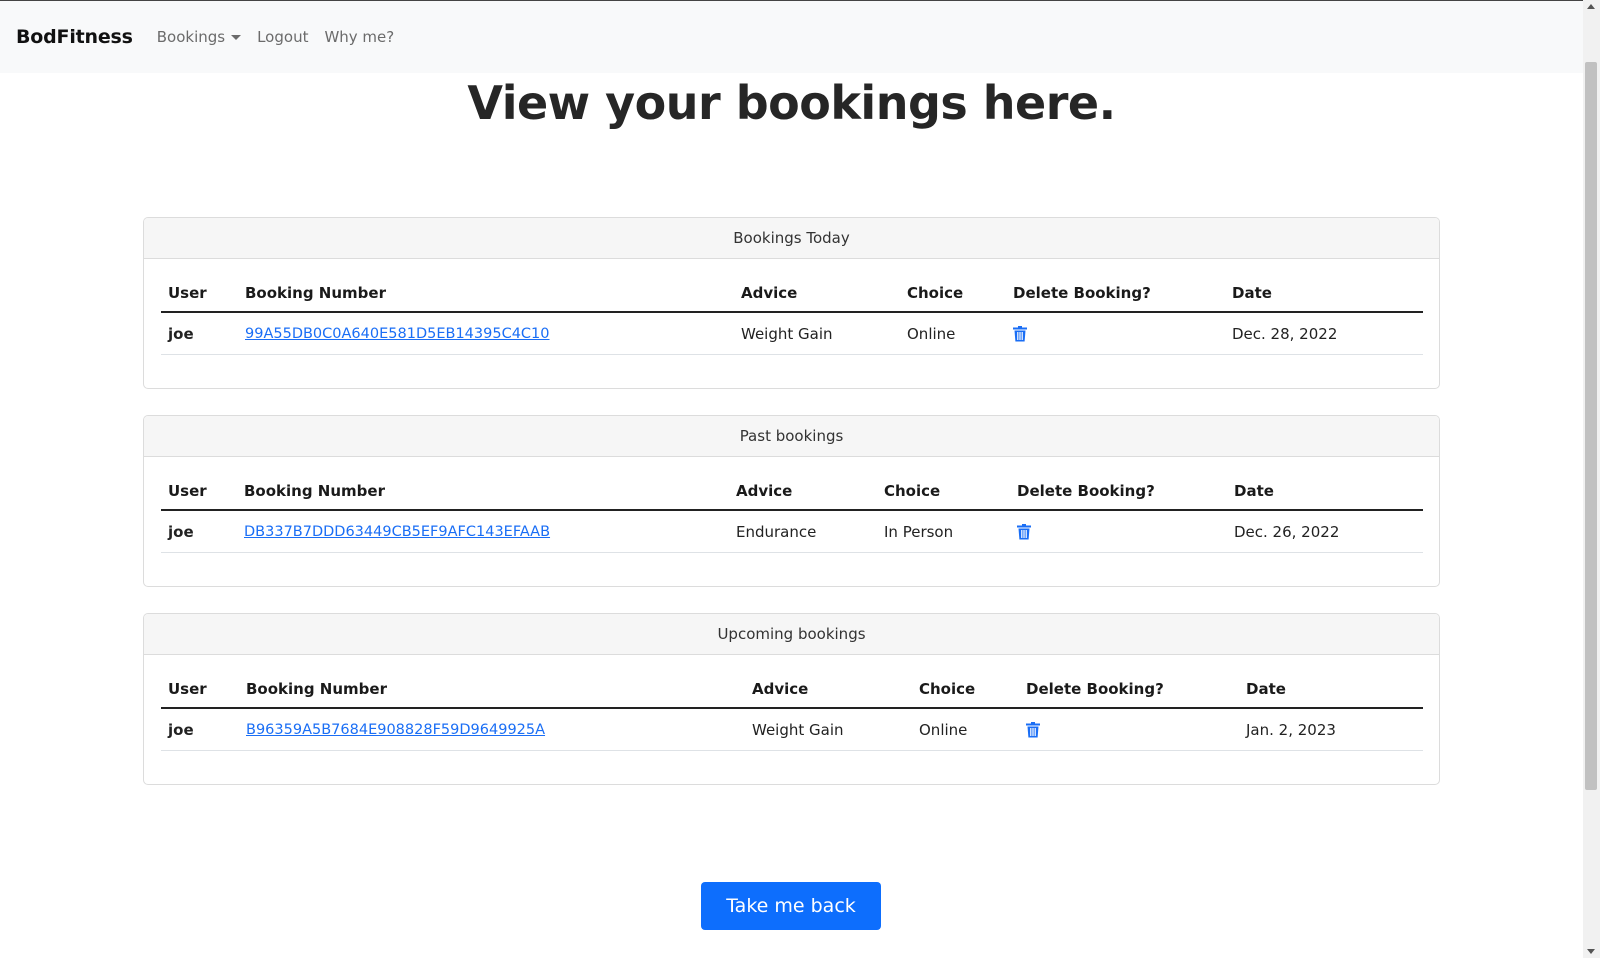 The width and height of the screenshot is (1600, 958). What do you see at coordinates (791, 36) in the screenshot?
I see `top-navbar: BodFitness Bookings Logout Why me?` at bounding box center [791, 36].